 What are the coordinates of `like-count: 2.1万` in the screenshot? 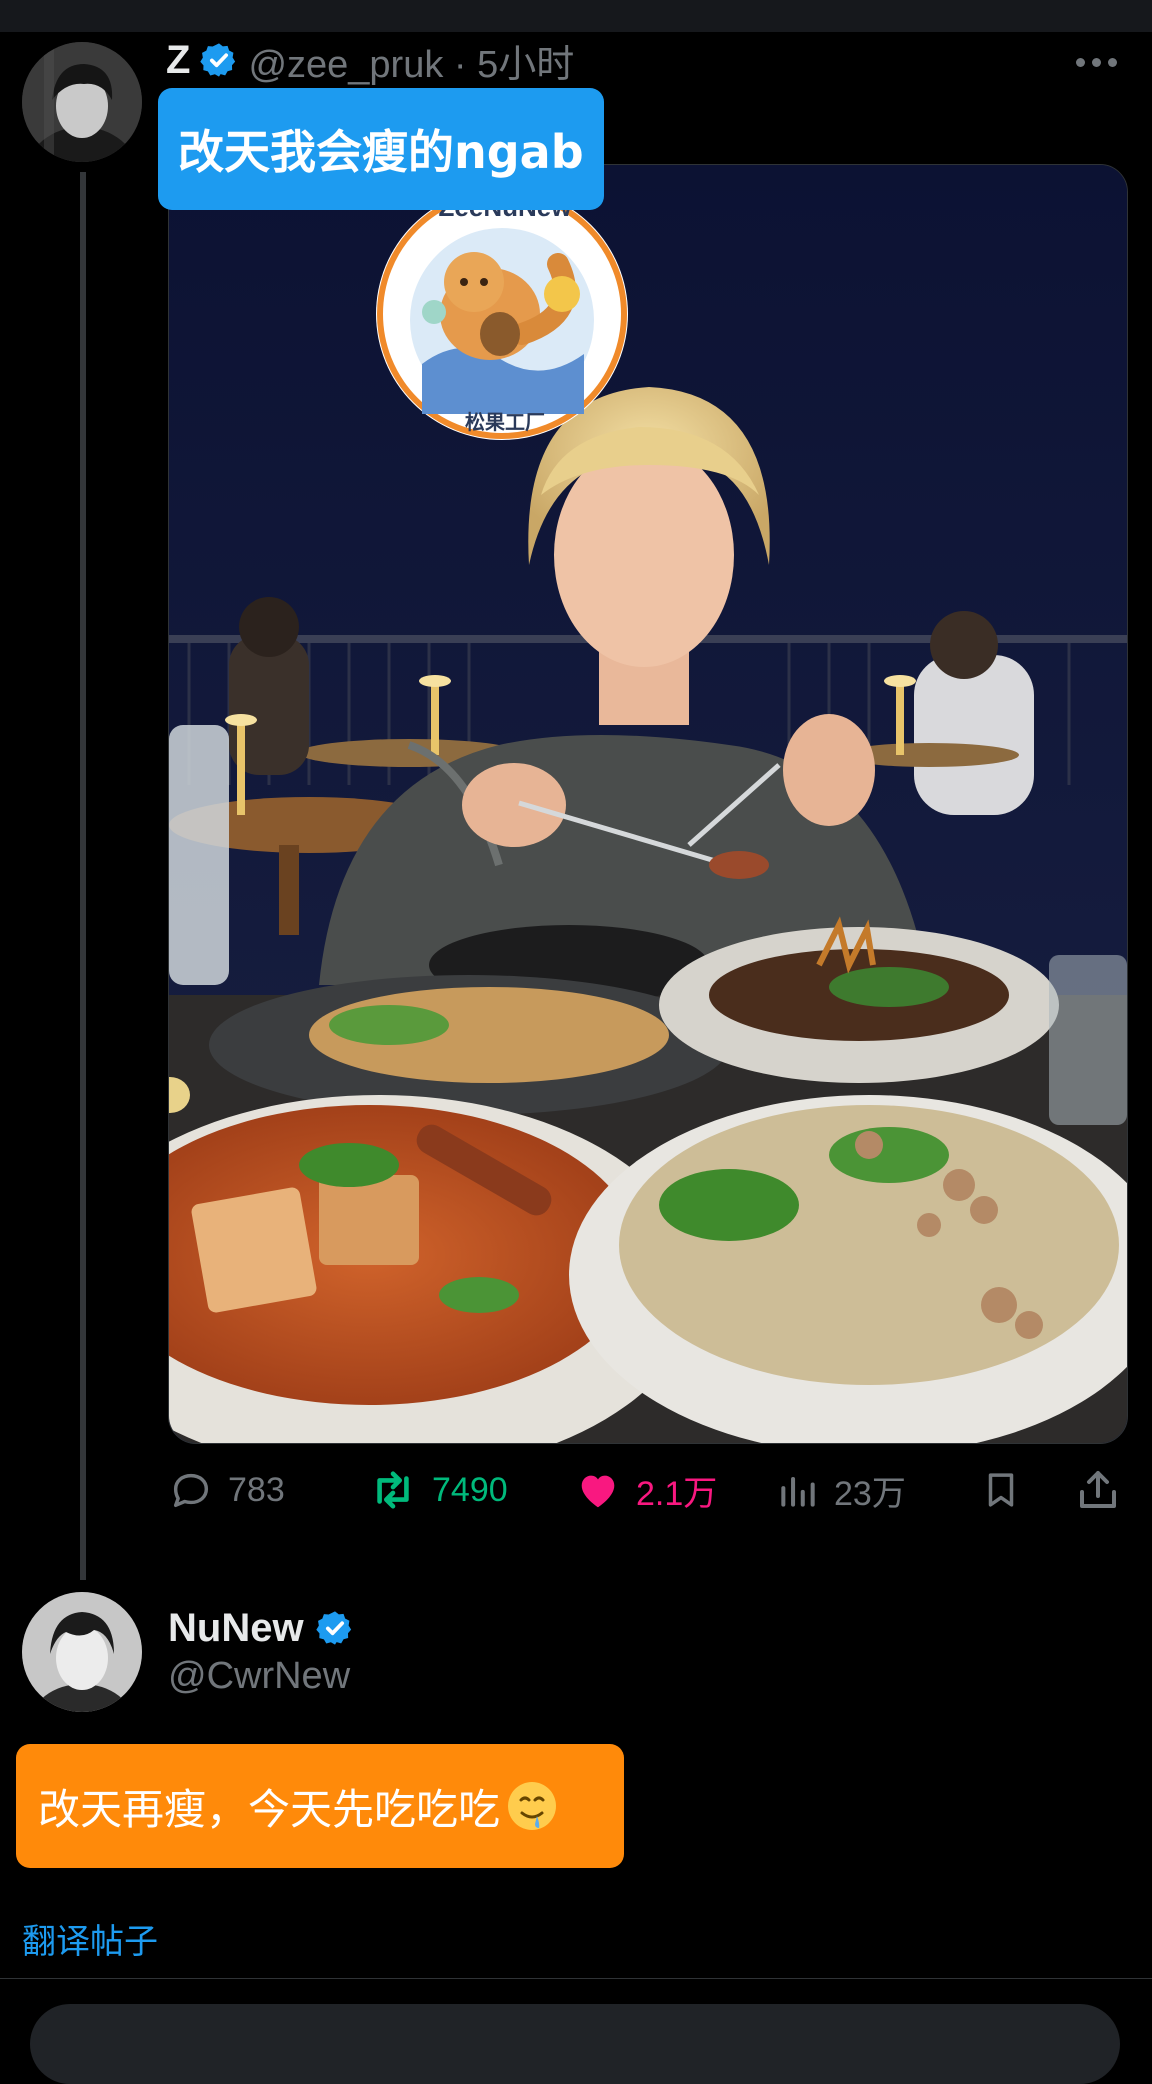 It's located at (677, 1493).